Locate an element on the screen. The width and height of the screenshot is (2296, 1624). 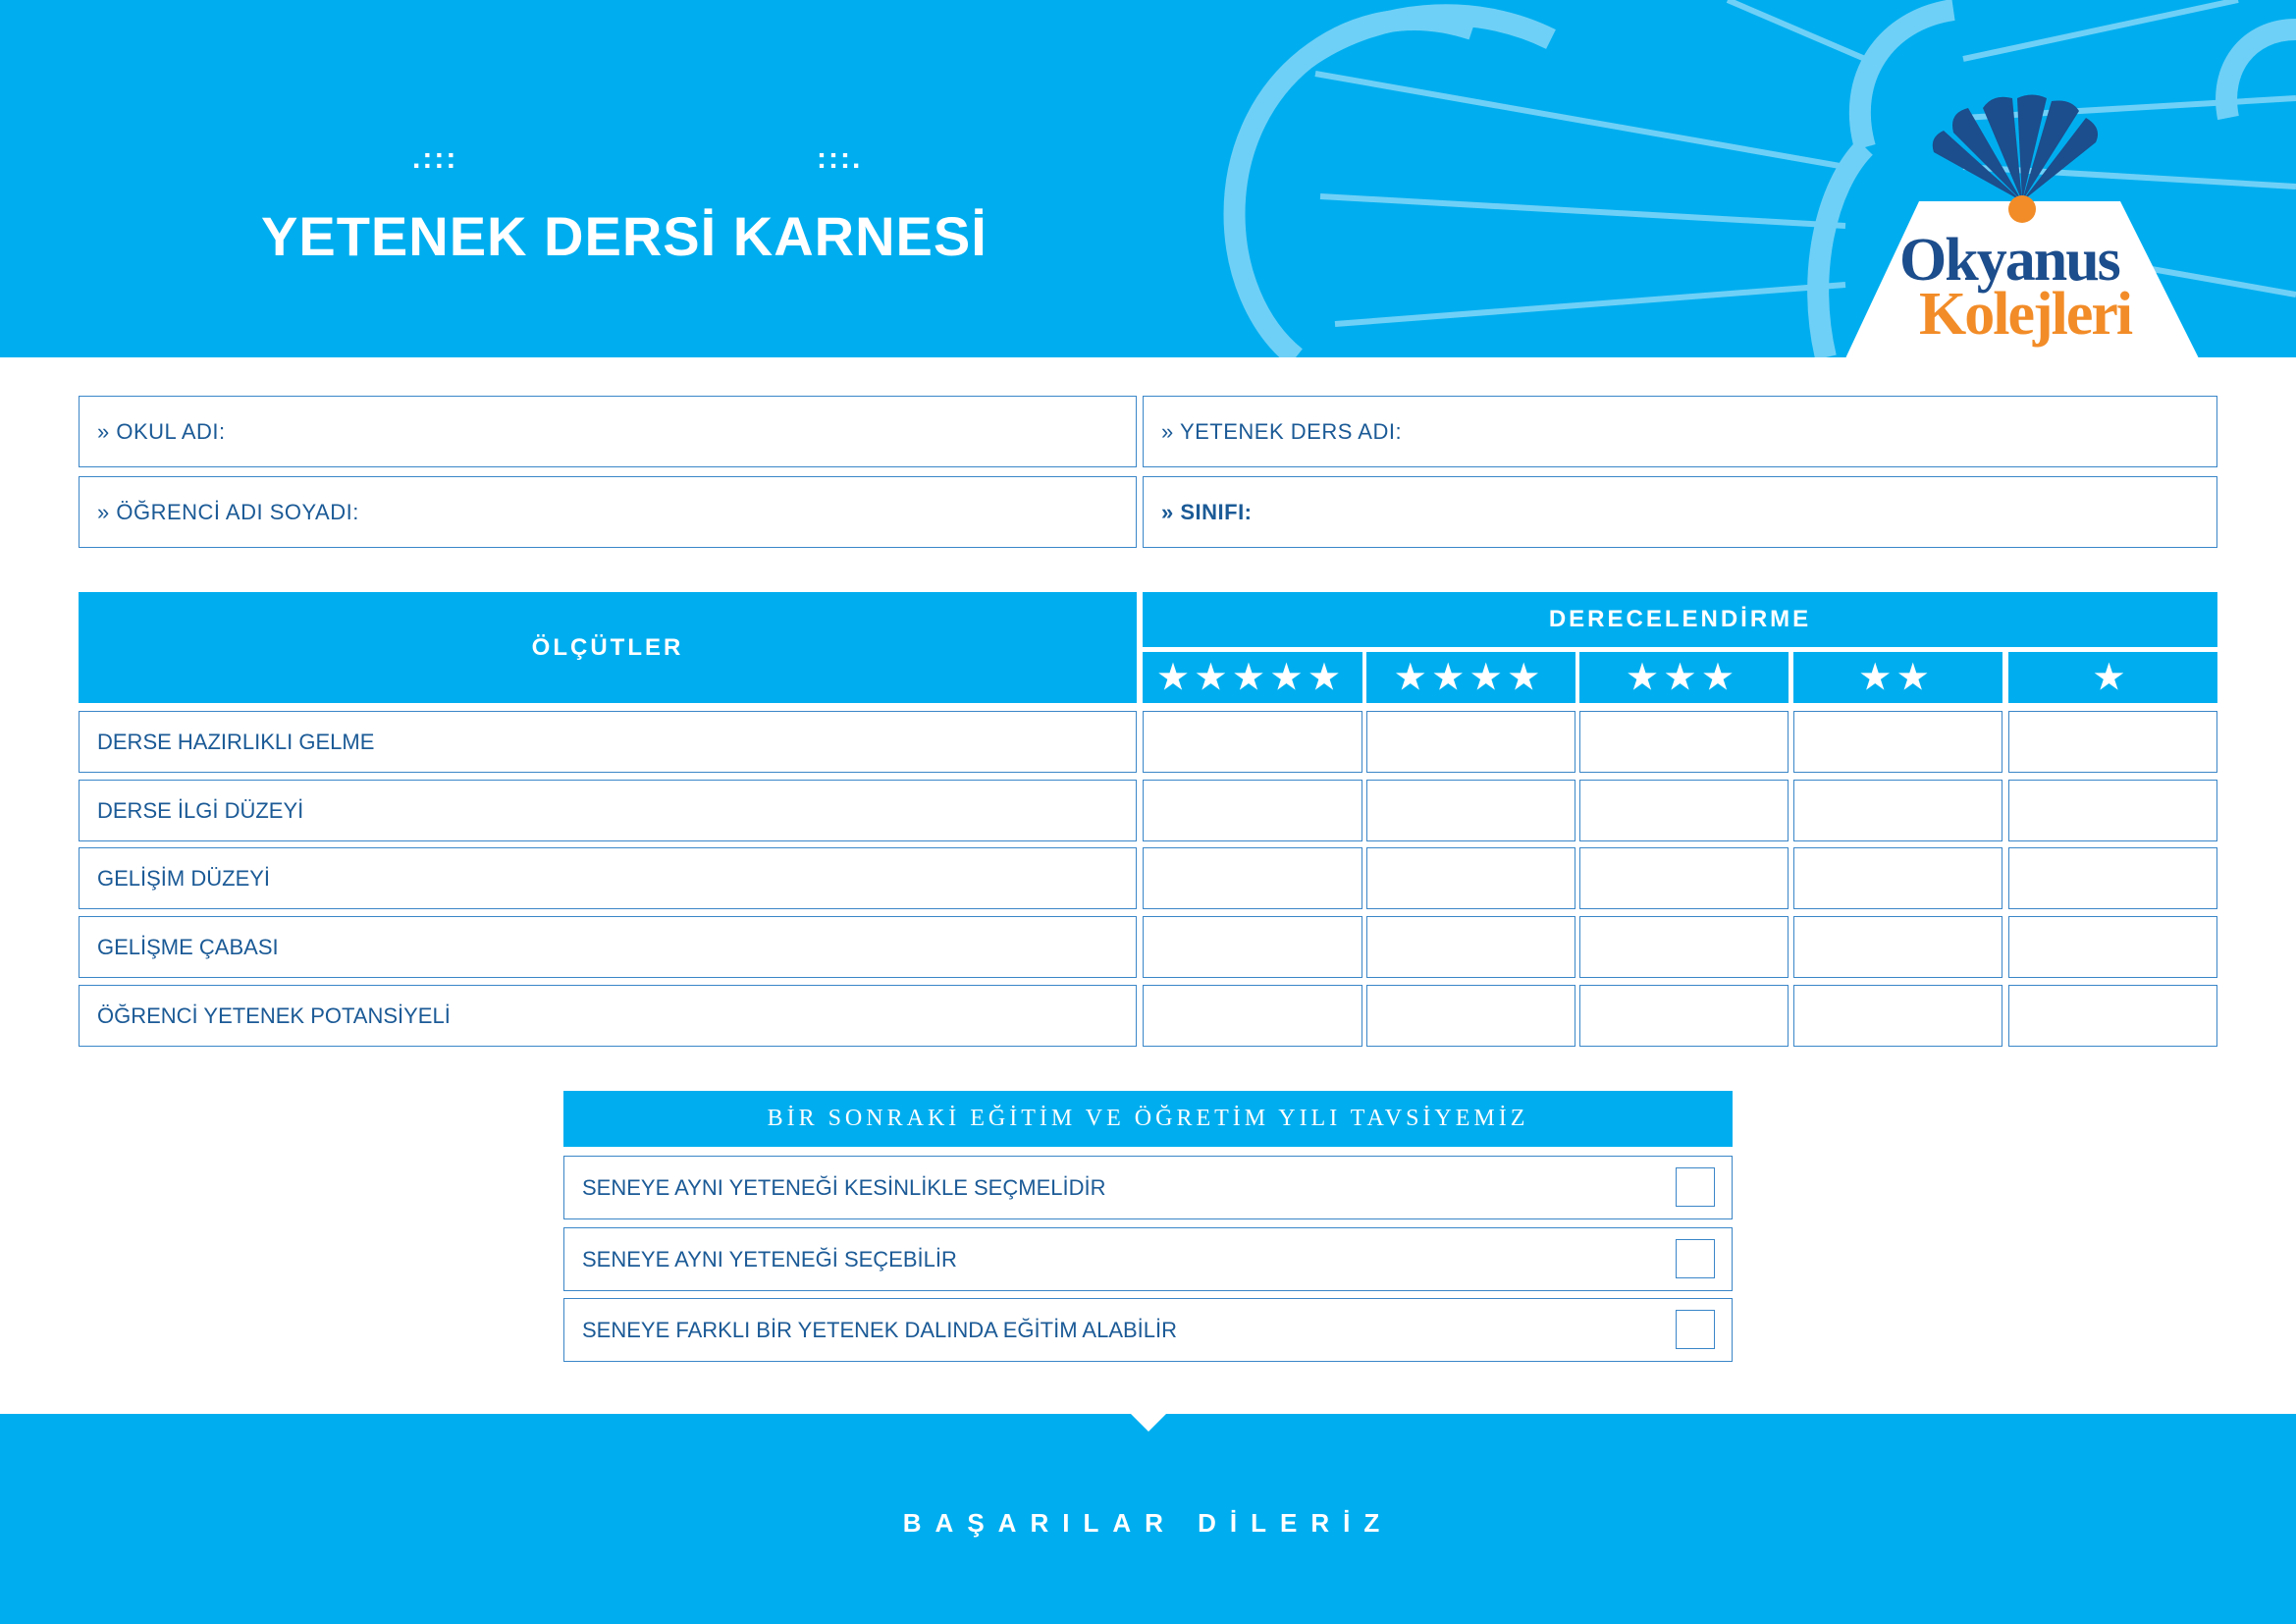
talent-course-label: » YETENEK DERS ADI: is located at coordinates (1282, 431).